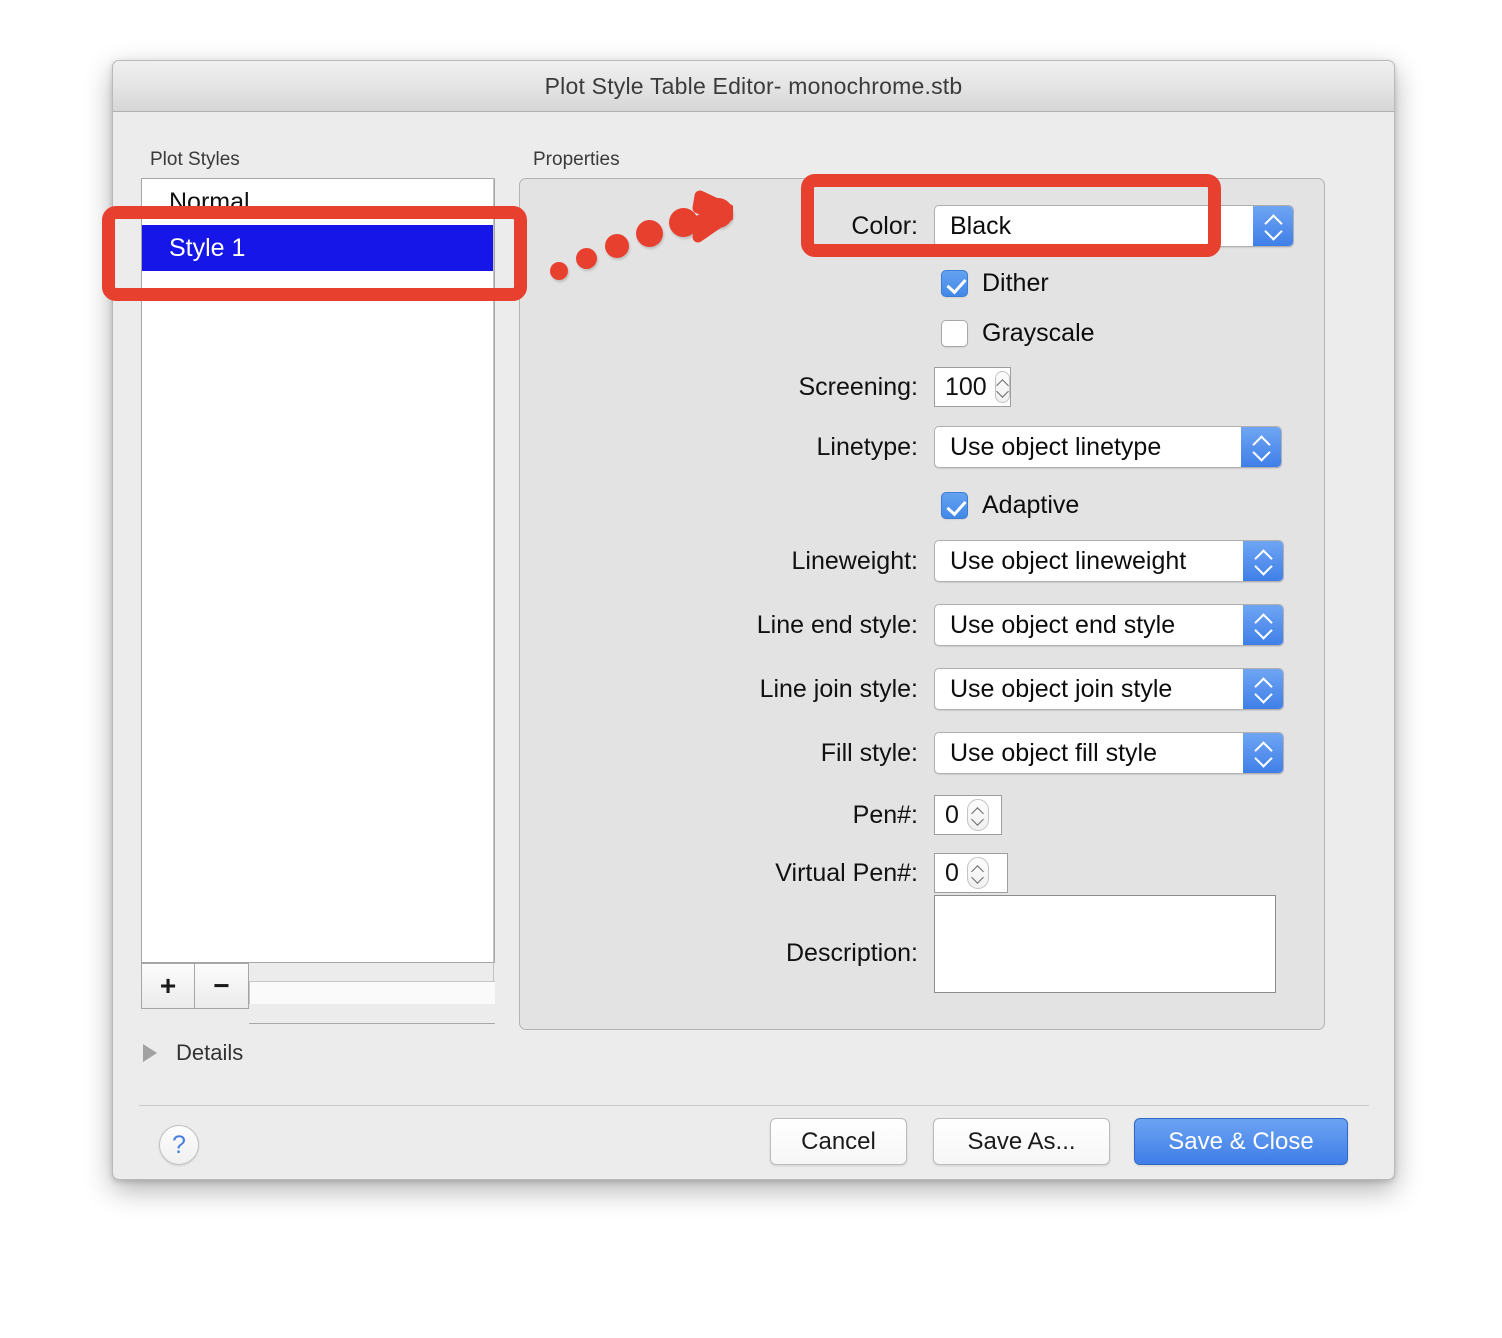 This screenshot has width=1502, height=1338. I want to click on dither-label: Dither, so click(1015, 283).